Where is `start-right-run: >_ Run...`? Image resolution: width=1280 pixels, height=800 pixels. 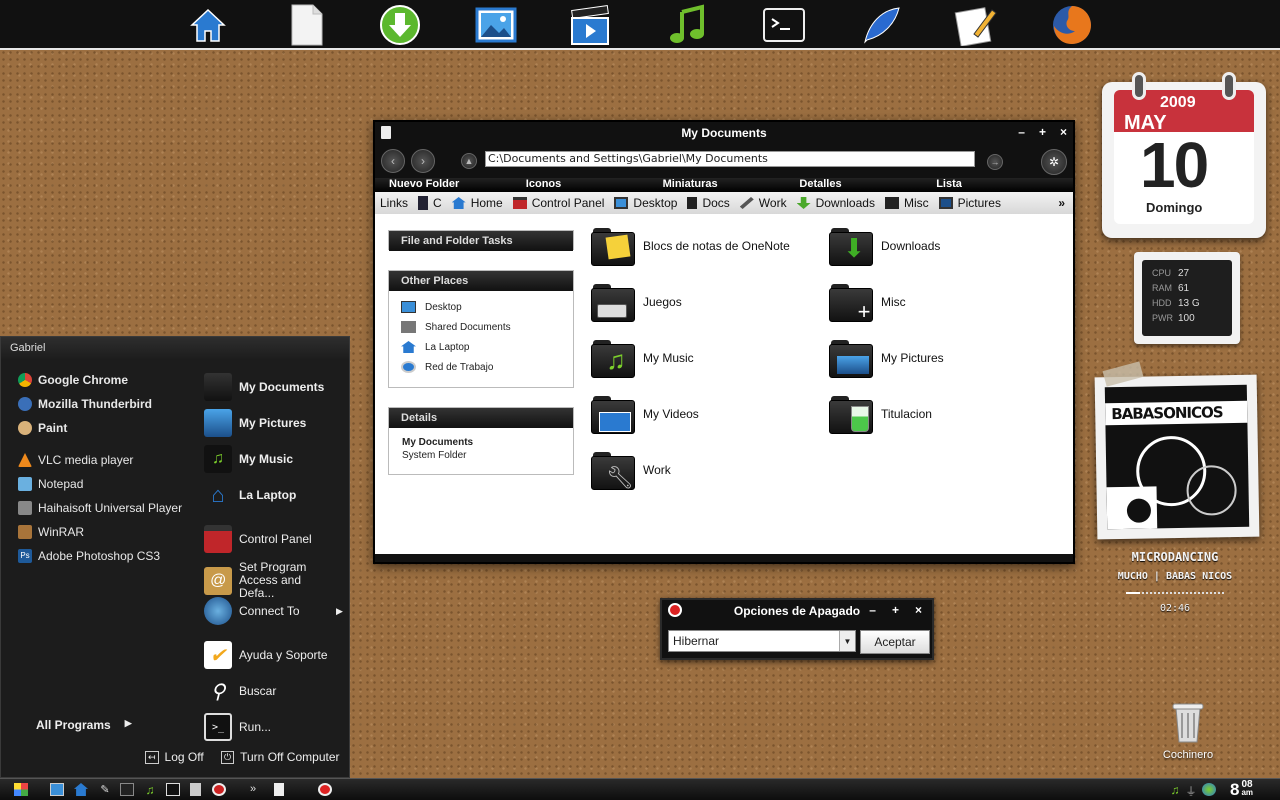 start-right-run: >_ Run... is located at coordinates (237, 727).